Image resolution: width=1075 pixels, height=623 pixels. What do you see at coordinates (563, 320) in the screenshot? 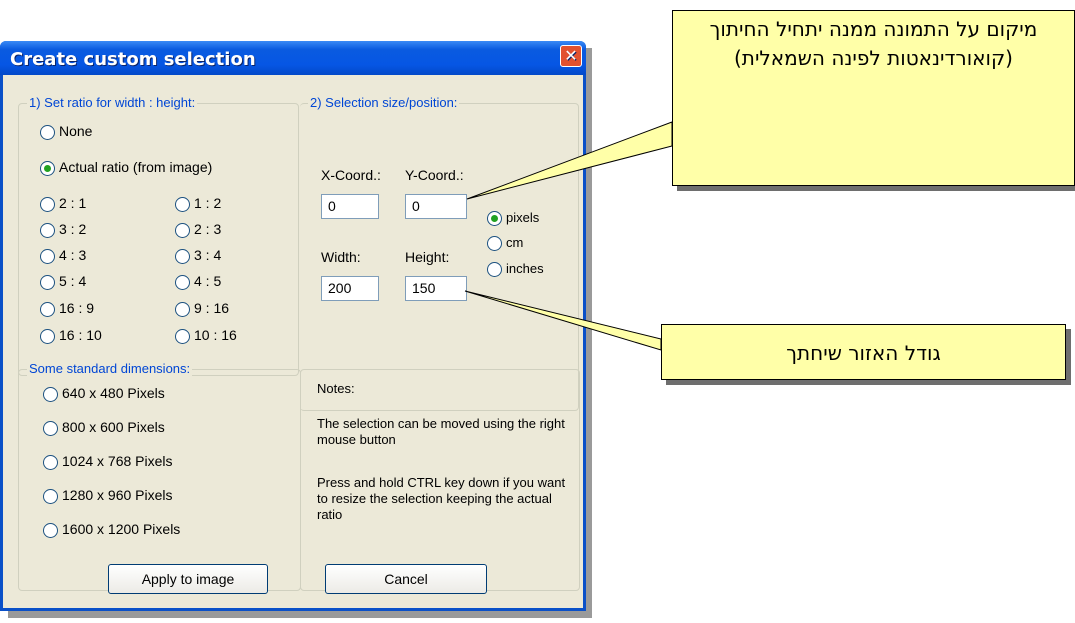
I see `callout-bottom-pointer` at bounding box center [563, 320].